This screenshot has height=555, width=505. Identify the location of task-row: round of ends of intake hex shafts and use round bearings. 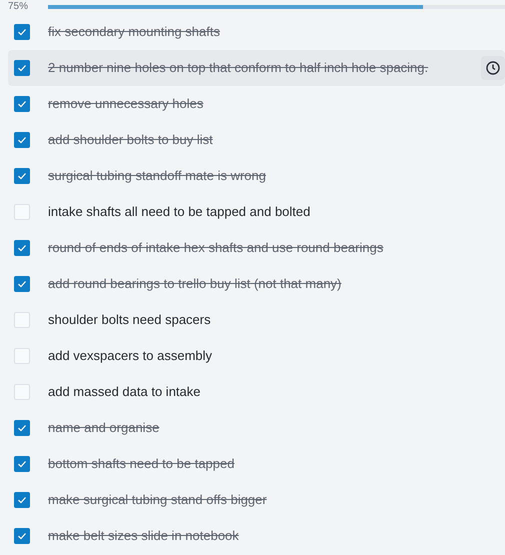
(256, 248).